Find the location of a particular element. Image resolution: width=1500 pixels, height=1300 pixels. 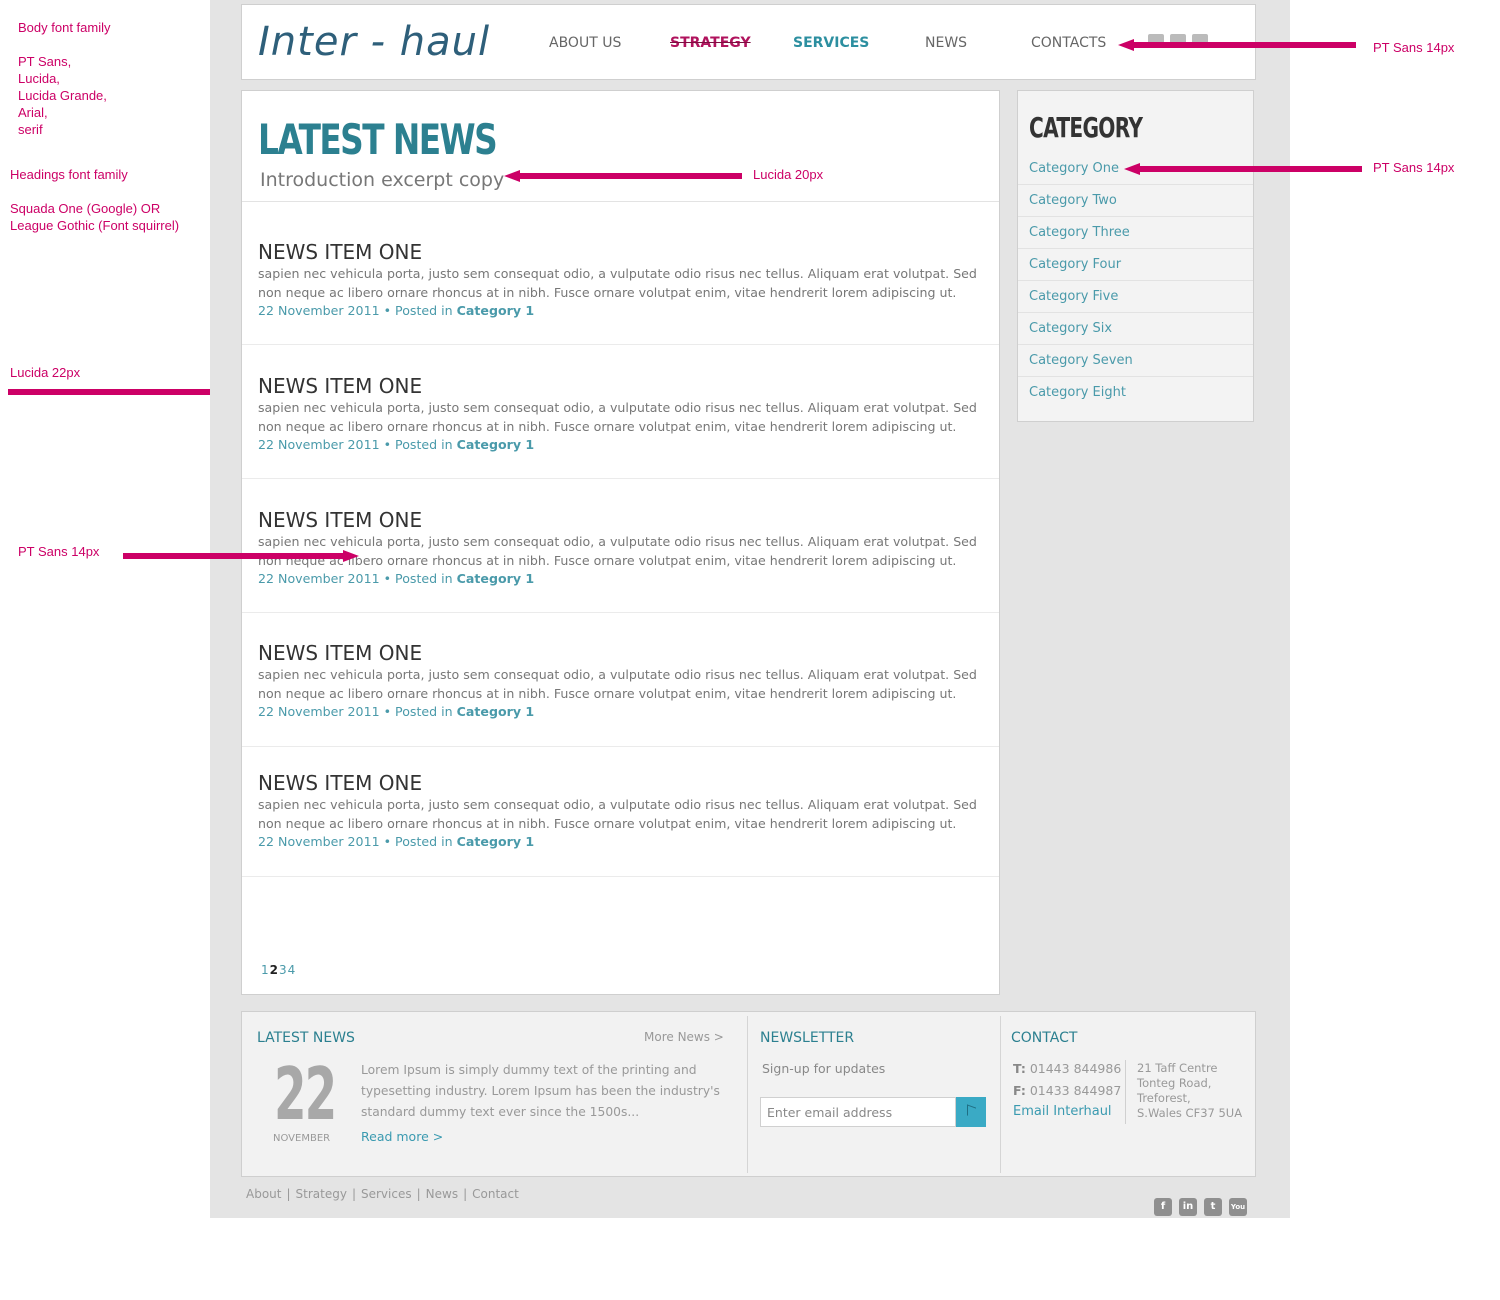

more-news-link: More News > is located at coordinates (684, 1037).